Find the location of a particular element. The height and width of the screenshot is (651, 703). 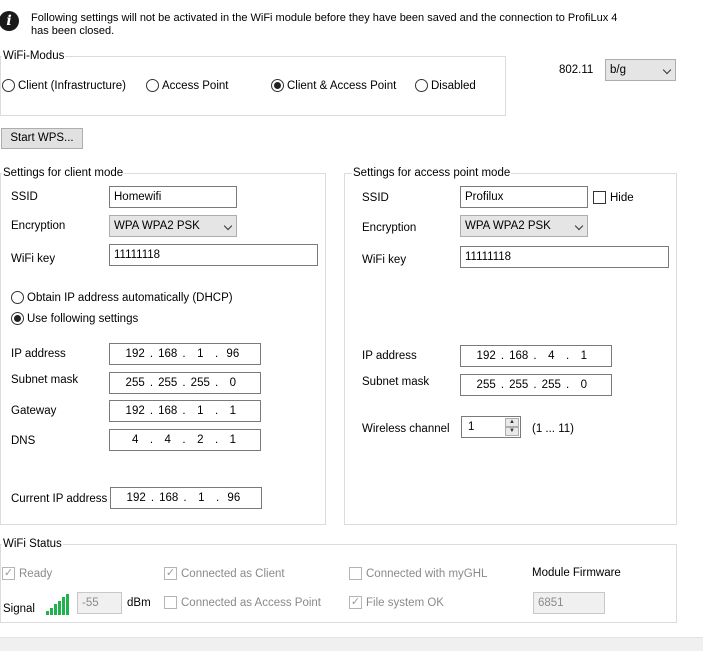

radio-use-following-settings: Use following settings is located at coordinates (74, 318).